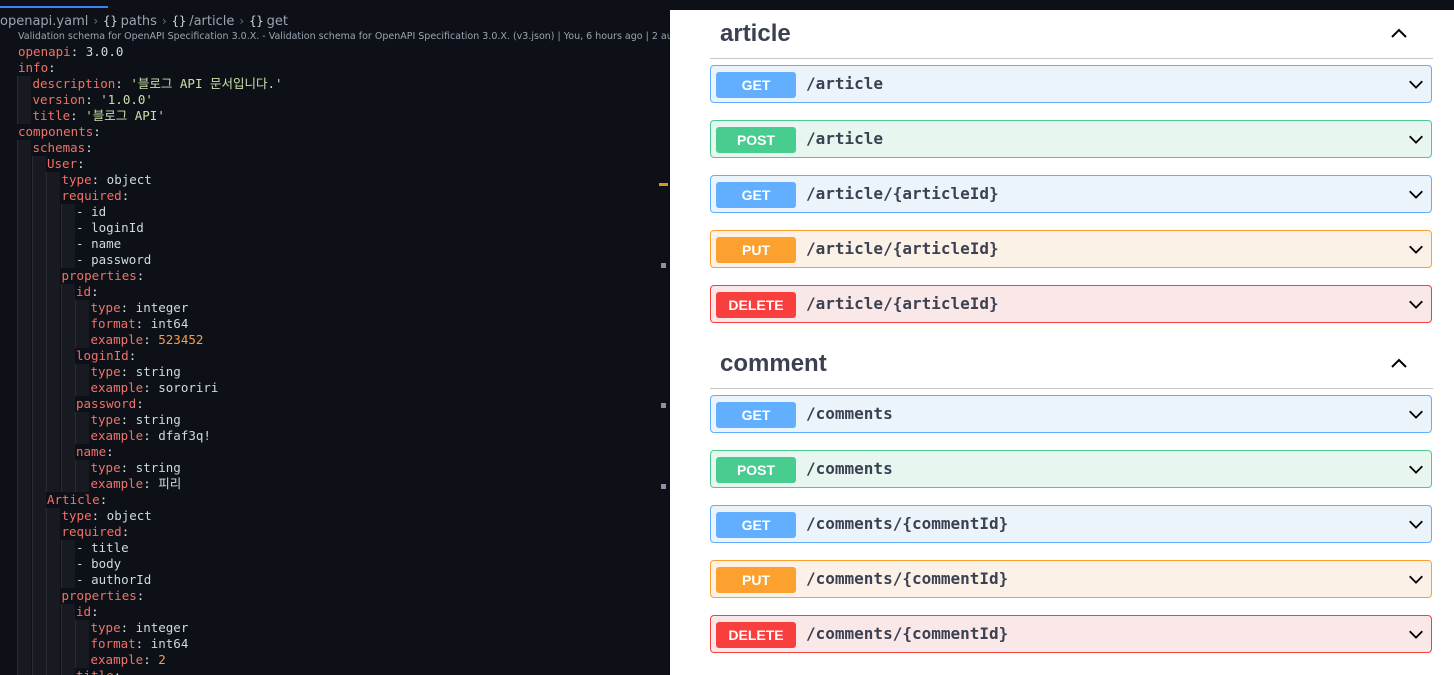 The width and height of the screenshot is (1454, 675). What do you see at coordinates (91, 211) in the screenshot?
I see `code-text: - id` at bounding box center [91, 211].